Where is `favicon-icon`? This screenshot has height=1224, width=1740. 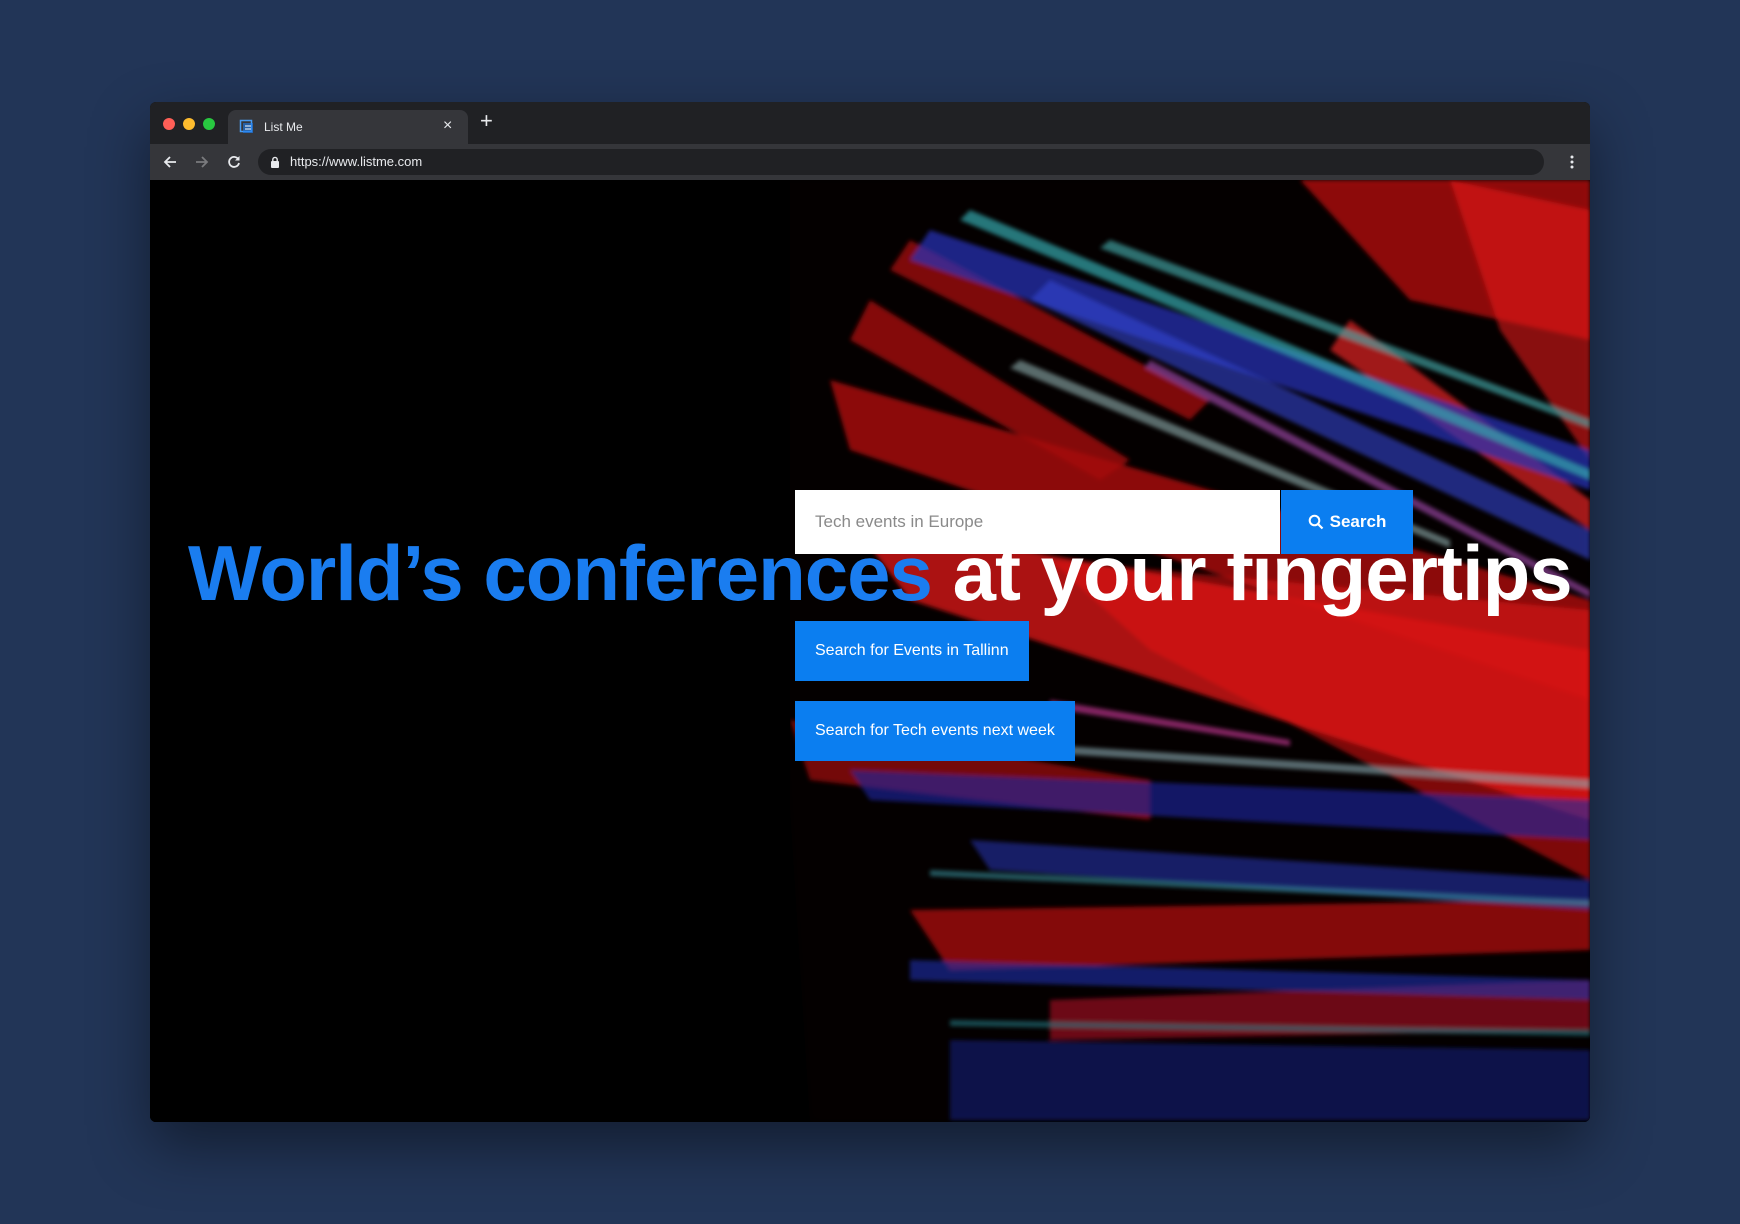
favicon-icon is located at coordinates (246, 126).